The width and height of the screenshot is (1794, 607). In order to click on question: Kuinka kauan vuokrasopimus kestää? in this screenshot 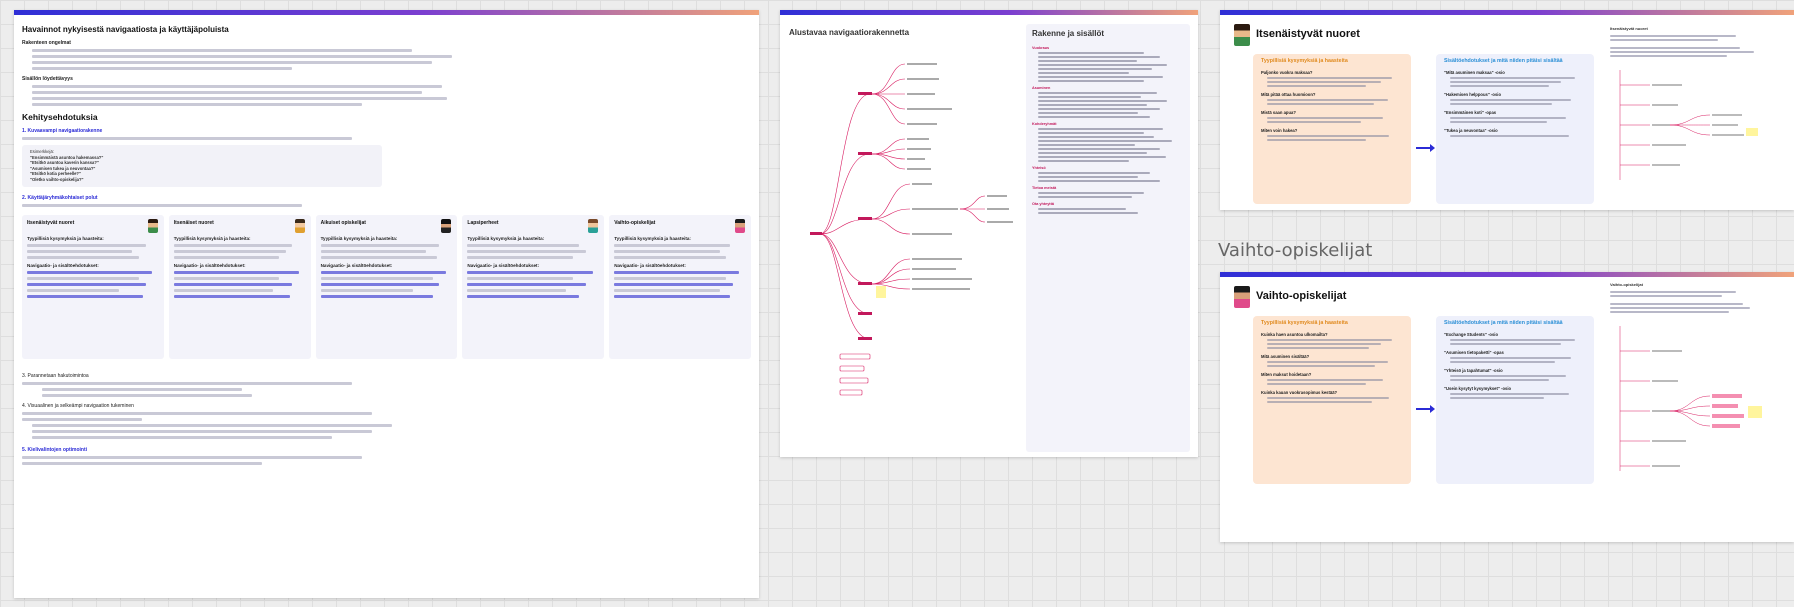, I will do `click(1299, 392)`.